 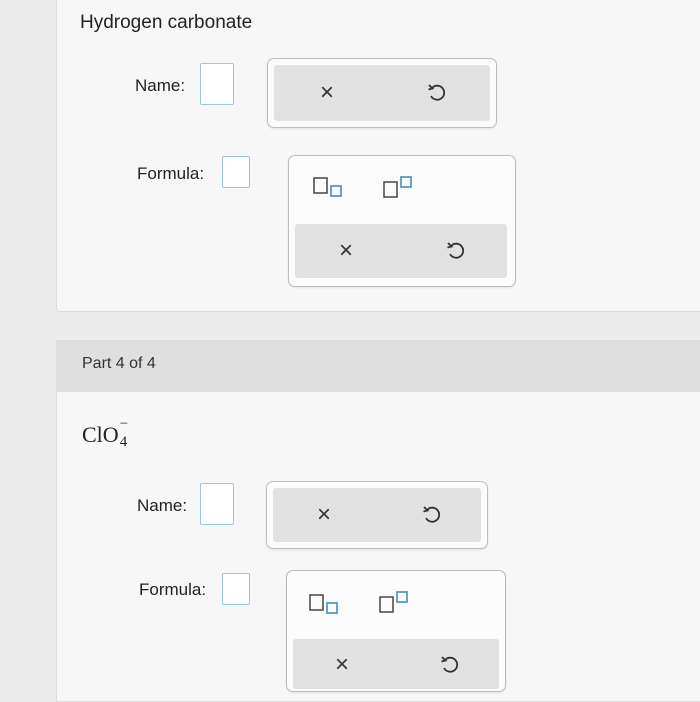 I want to click on part3-name-label: Name:, so click(x=160, y=85).